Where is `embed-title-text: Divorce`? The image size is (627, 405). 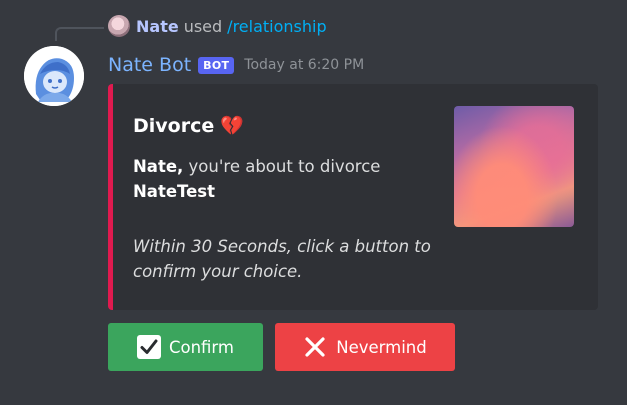
embed-title-text: Divorce is located at coordinates (174, 125).